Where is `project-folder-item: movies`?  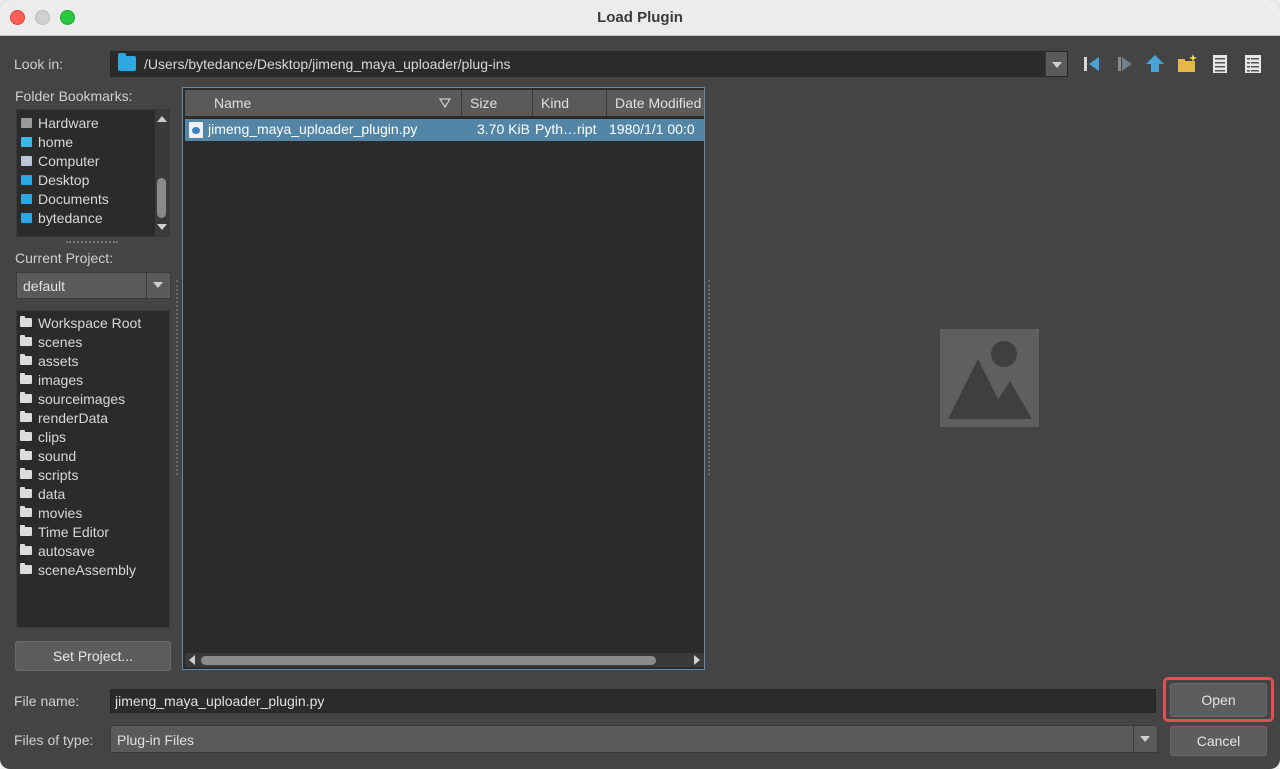
project-folder-item: movies is located at coordinates (51, 512).